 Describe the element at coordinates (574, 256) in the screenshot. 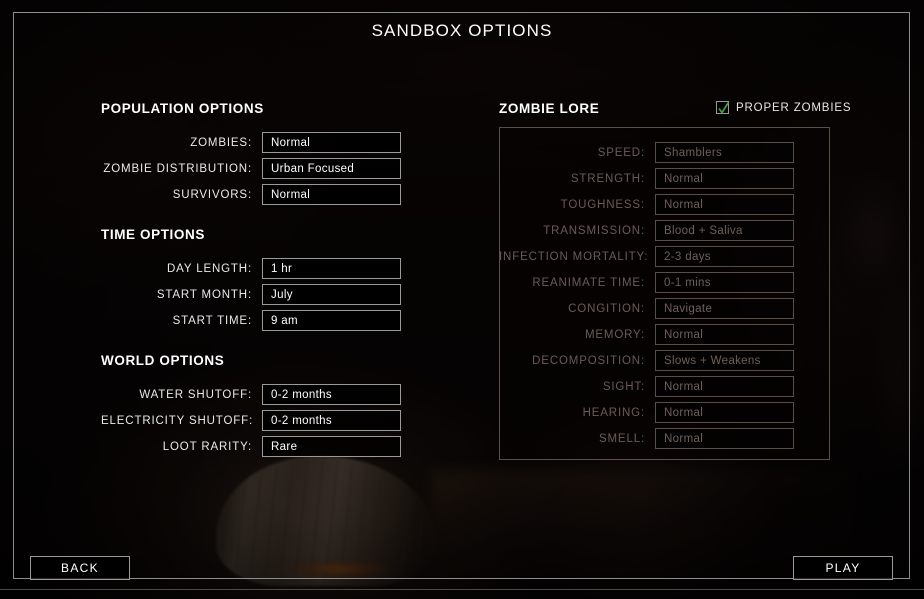

I see `option-label-infection-mortality: INFECTION MORTALITY:` at that location.